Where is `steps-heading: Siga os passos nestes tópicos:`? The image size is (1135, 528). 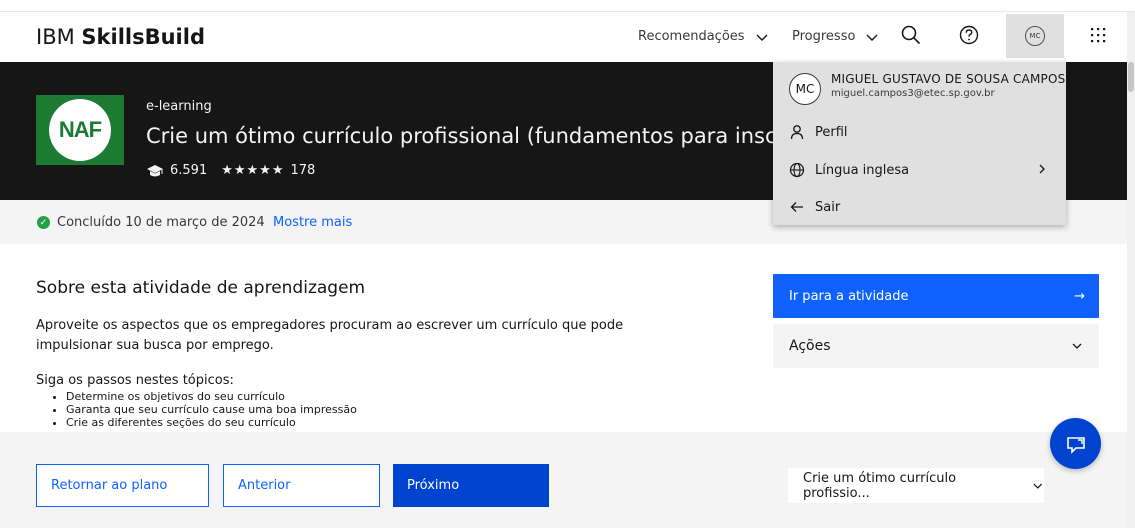 steps-heading: Siga os passos nestes tópicos: is located at coordinates (135, 380).